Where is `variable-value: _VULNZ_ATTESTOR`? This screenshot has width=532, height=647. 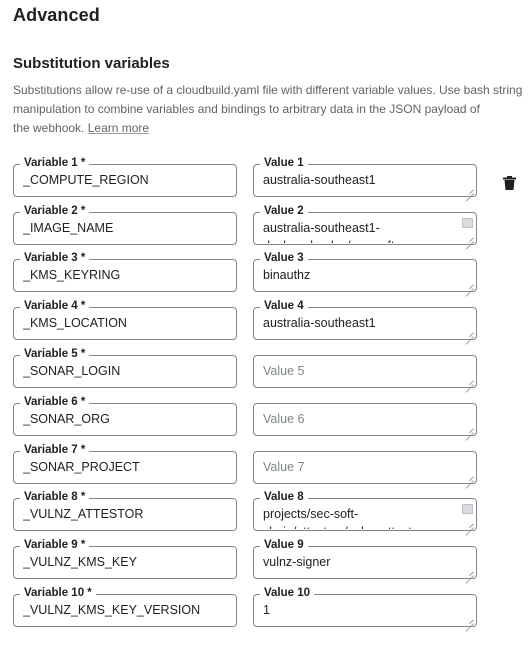 variable-value: _VULNZ_ATTESTOR is located at coordinates (83, 514).